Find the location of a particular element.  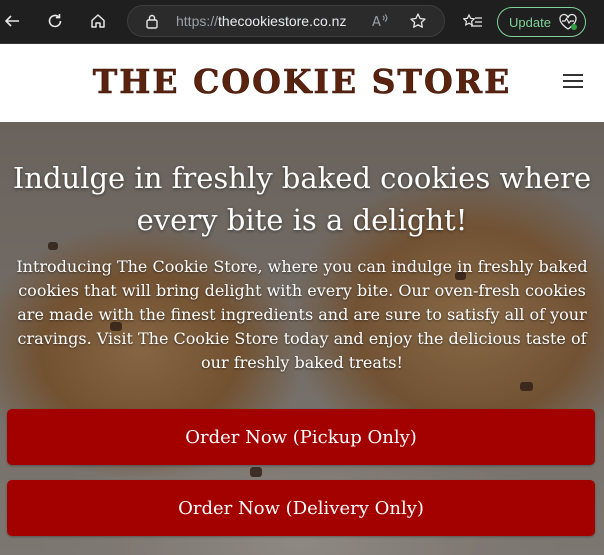

url-text: https://thecookiestore.co.nz is located at coordinates (261, 21).